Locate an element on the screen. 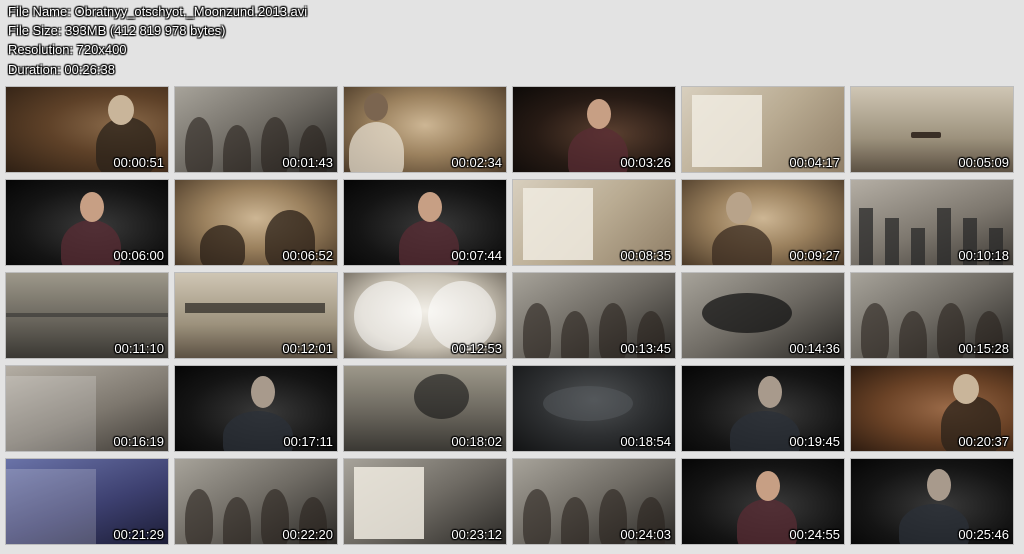  thumbnail: 00:14:36 is located at coordinates (763, 315).